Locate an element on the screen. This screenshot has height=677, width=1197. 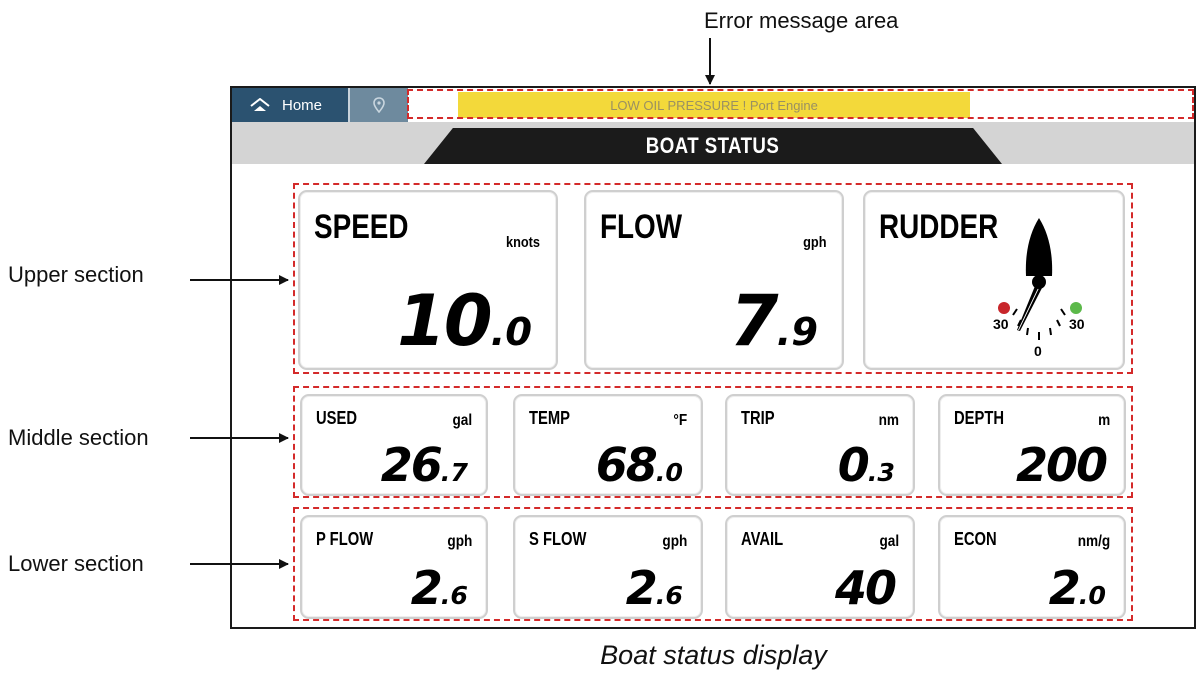
location-button is located at coordinates (379, 105).